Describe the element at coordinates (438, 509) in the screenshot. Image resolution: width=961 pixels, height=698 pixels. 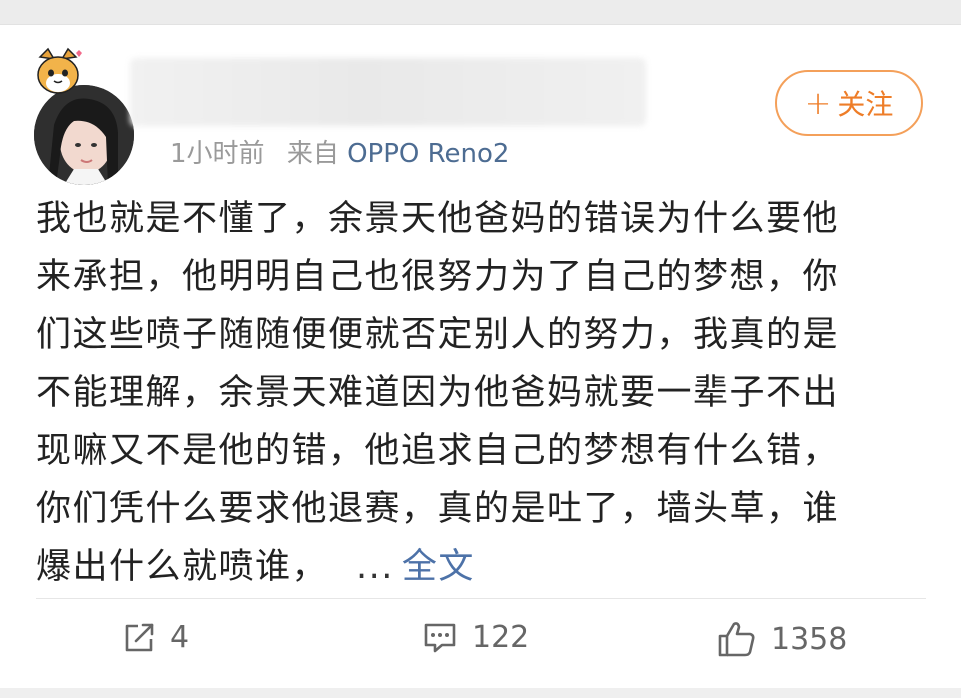
I see `post-text-line: 你们凭什么要求他退赛，真的是吐了，墙头草，谁` at that location.